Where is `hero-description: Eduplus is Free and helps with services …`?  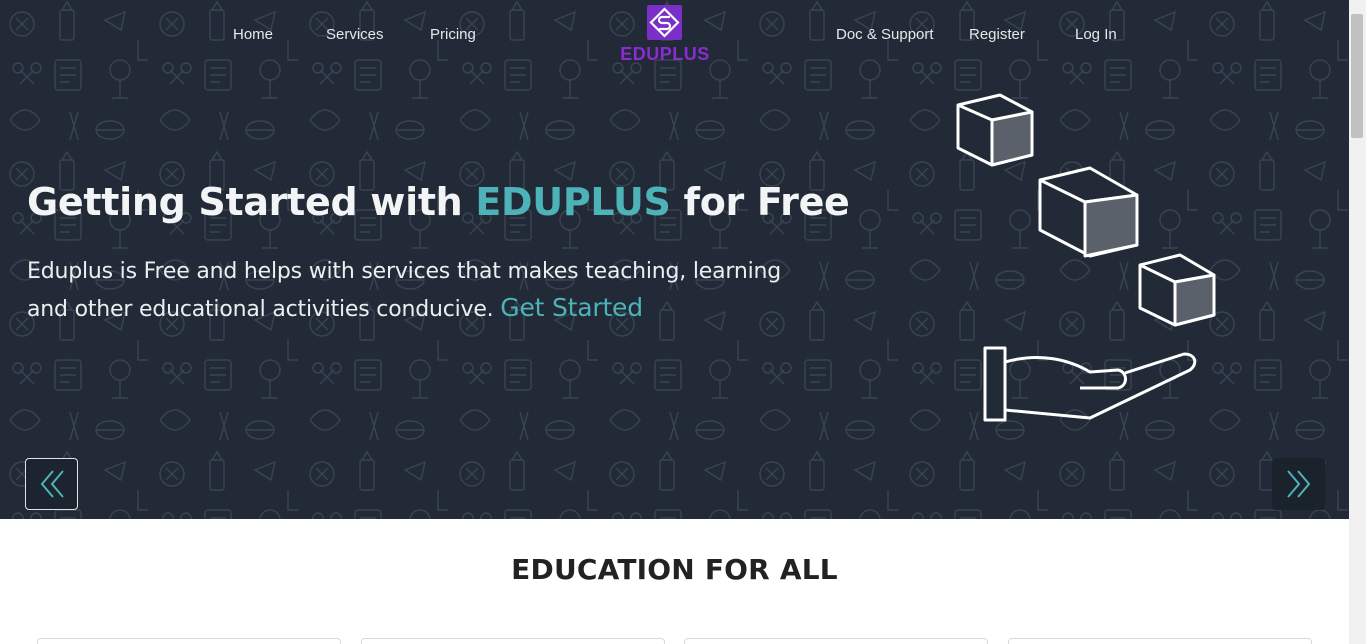
hero-description: Eduplus is Free and helps with services … is located at coordinates (422, 291).